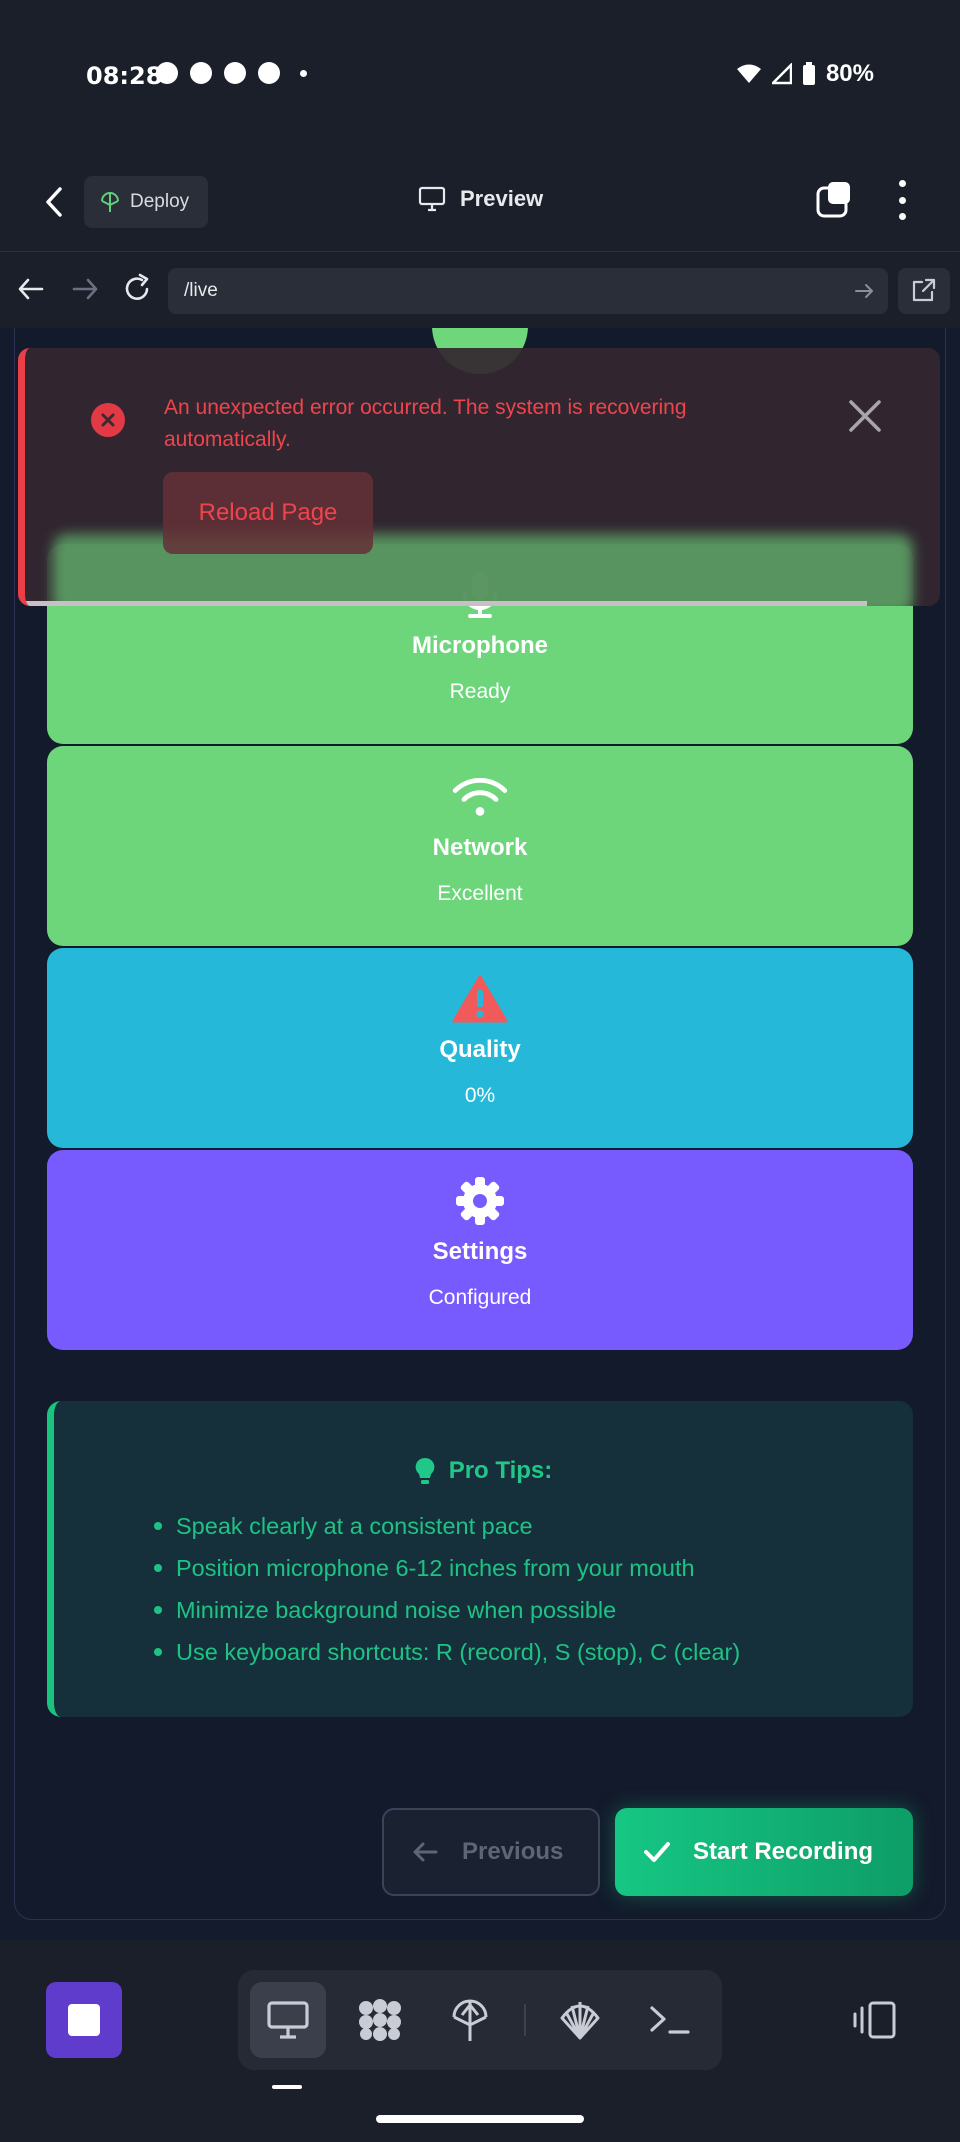 This screenshot has height=2142, width=960. I want to click on url-input: /live, so click(528, 291).